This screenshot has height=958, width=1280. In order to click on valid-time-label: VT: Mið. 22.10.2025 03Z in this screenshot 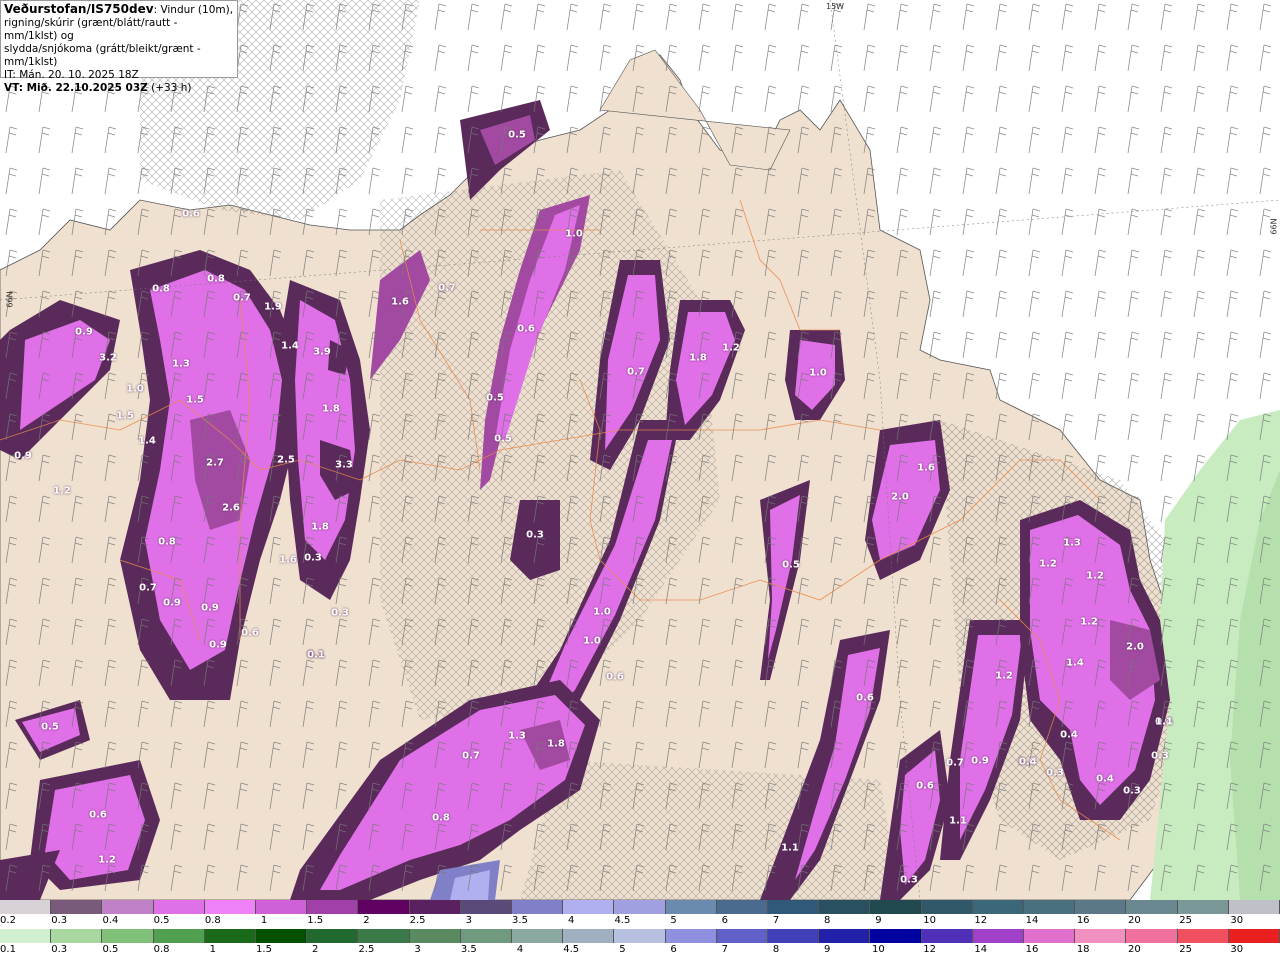, I will do `click(76, 88)`.